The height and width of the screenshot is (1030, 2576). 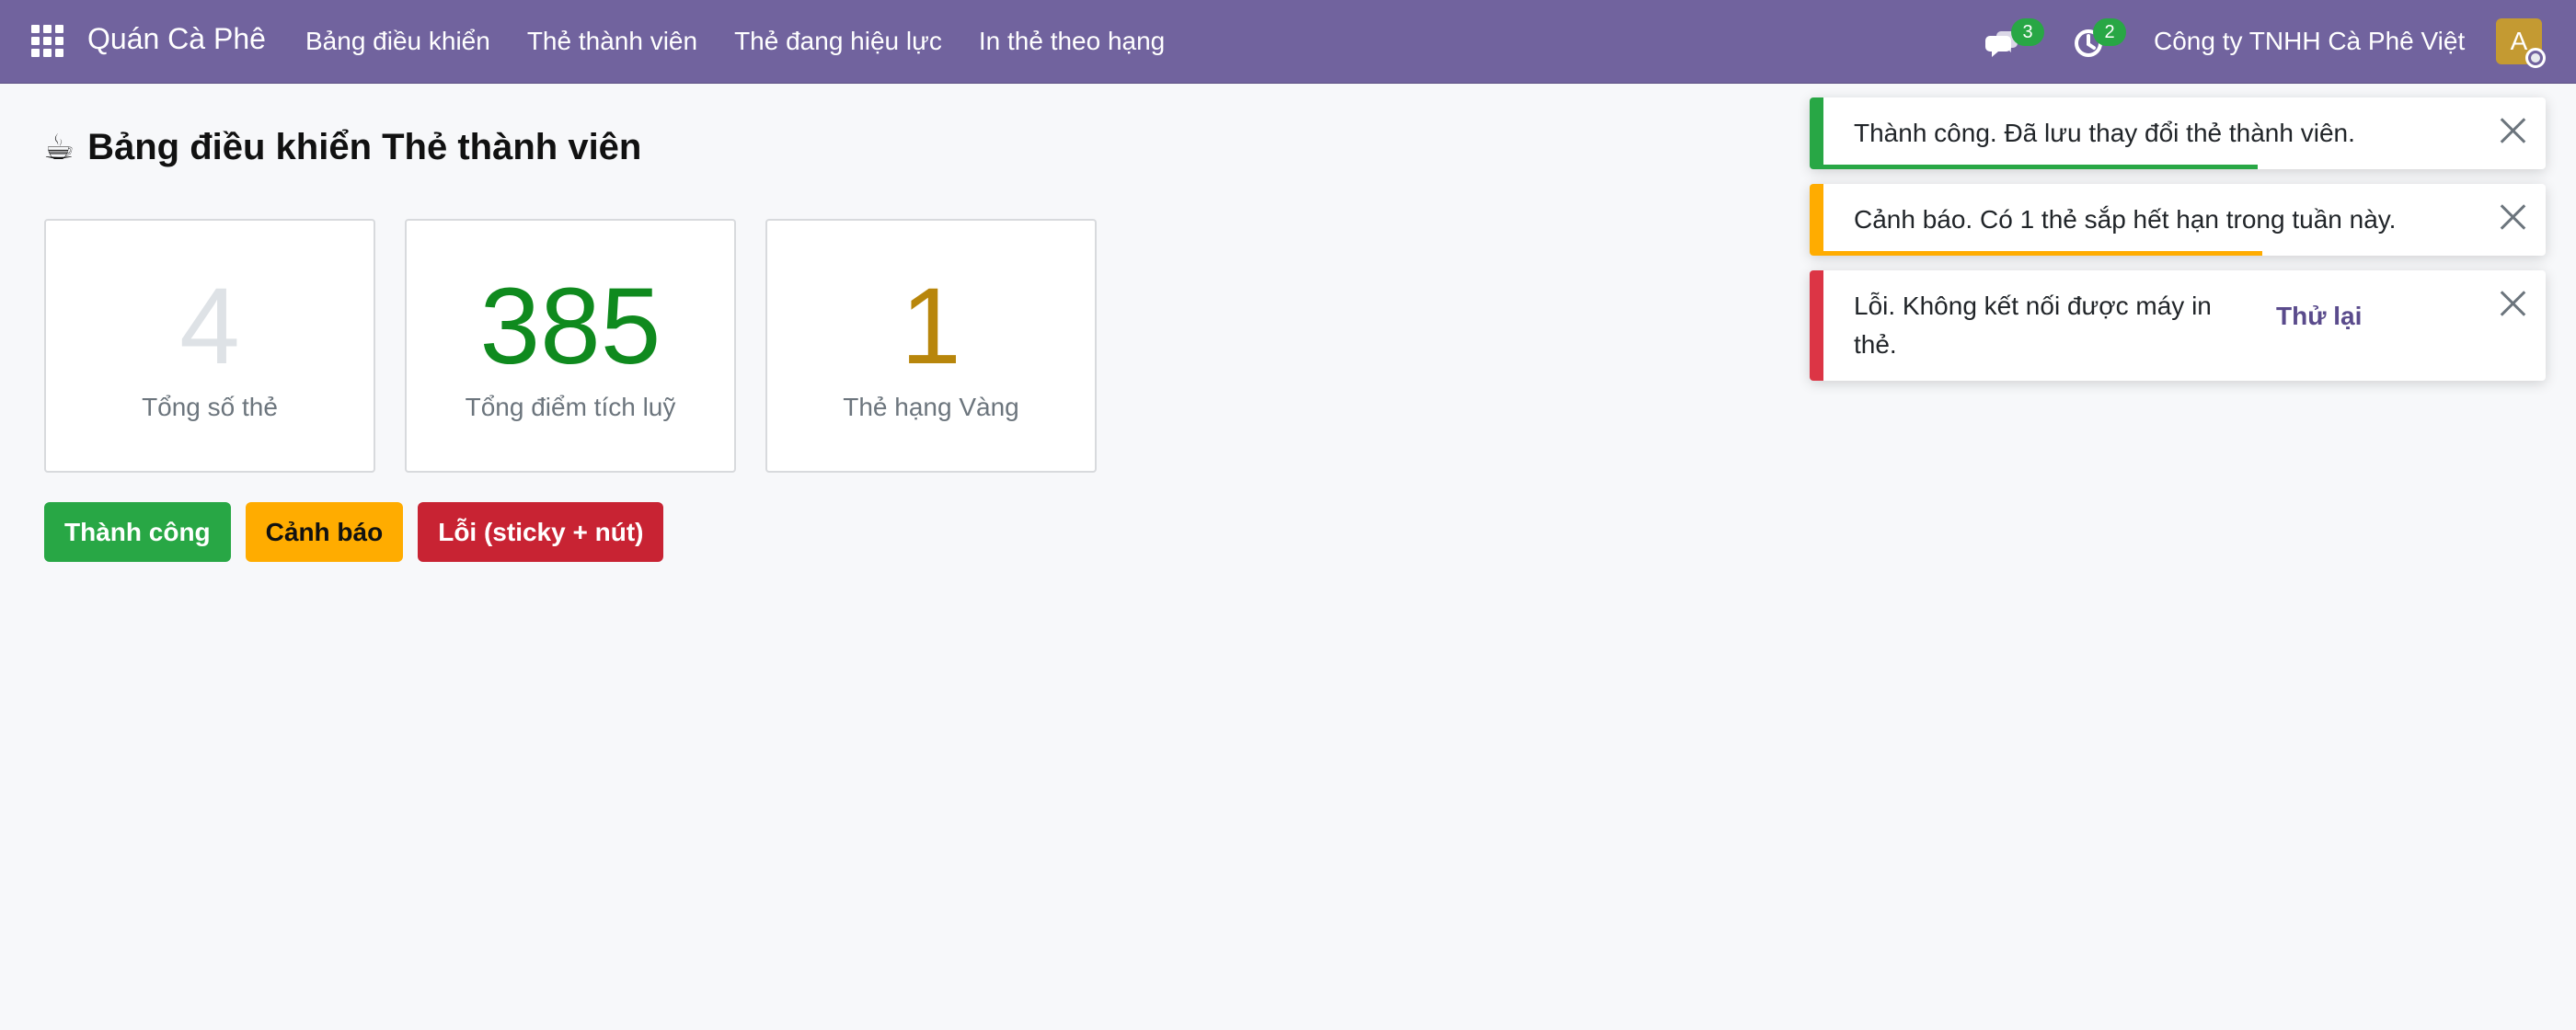 What do you see at coordinates (1072, 41) in the screenshot?
I see `menu-item-print-cards: In thẻ theo hạng` at bounding box center [1072, 41].